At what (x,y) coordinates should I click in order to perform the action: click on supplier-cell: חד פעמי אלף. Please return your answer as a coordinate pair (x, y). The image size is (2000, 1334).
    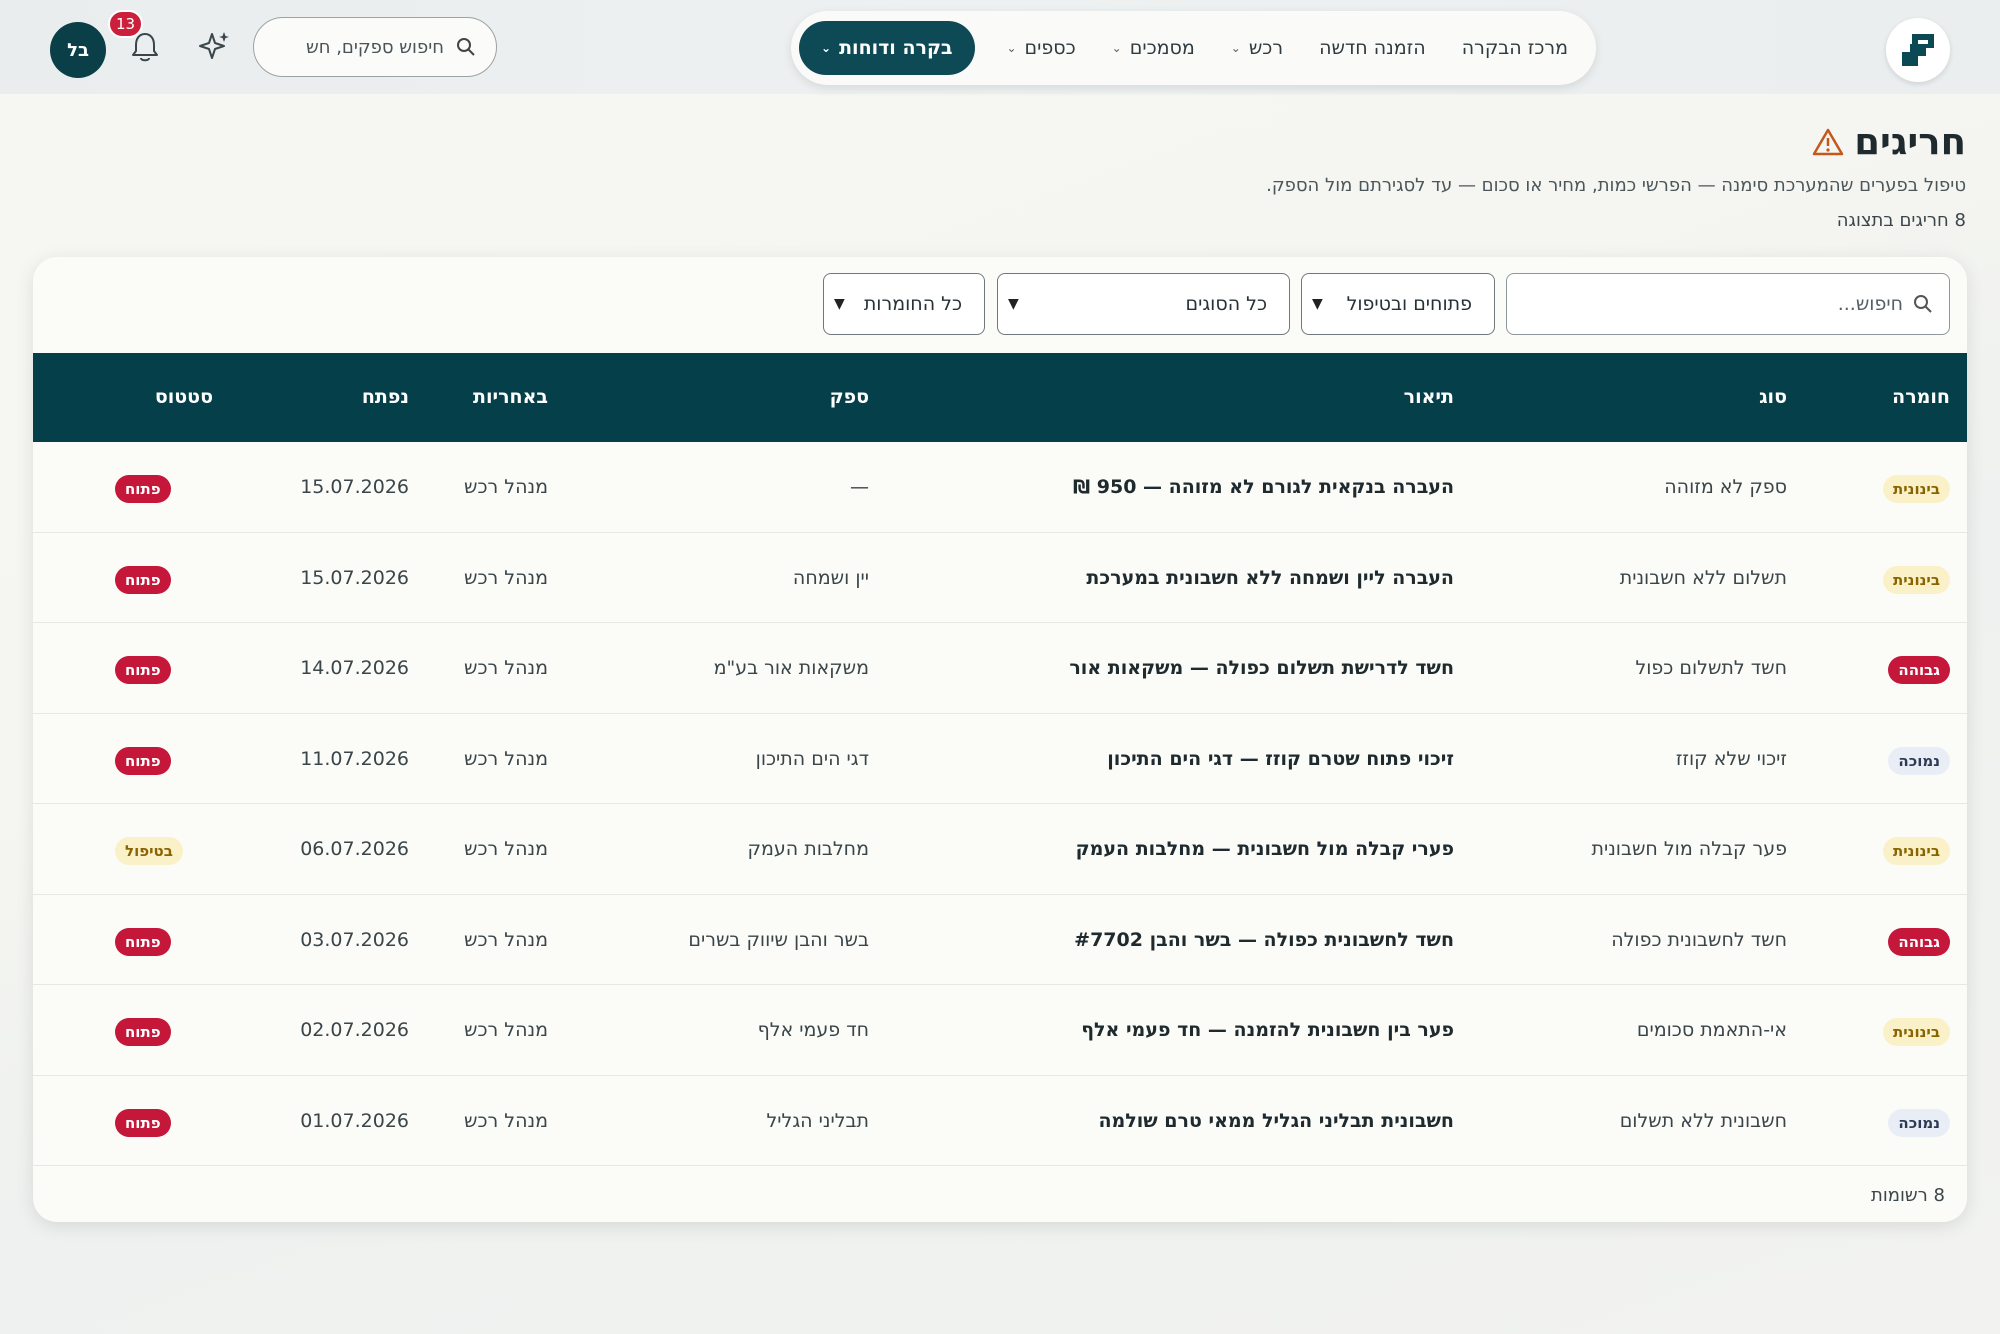
    Looking at the image, I should click on (813, 1030).